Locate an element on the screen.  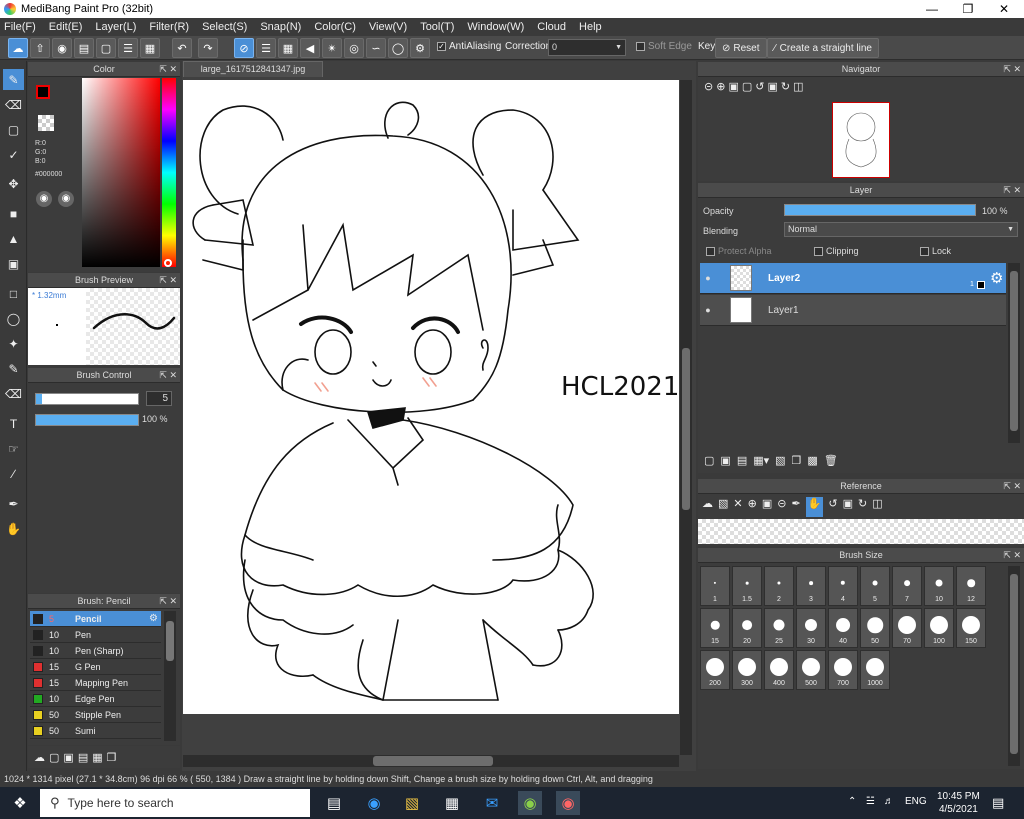
protect-alpha-checkbox is located at coordinates (710, 252).